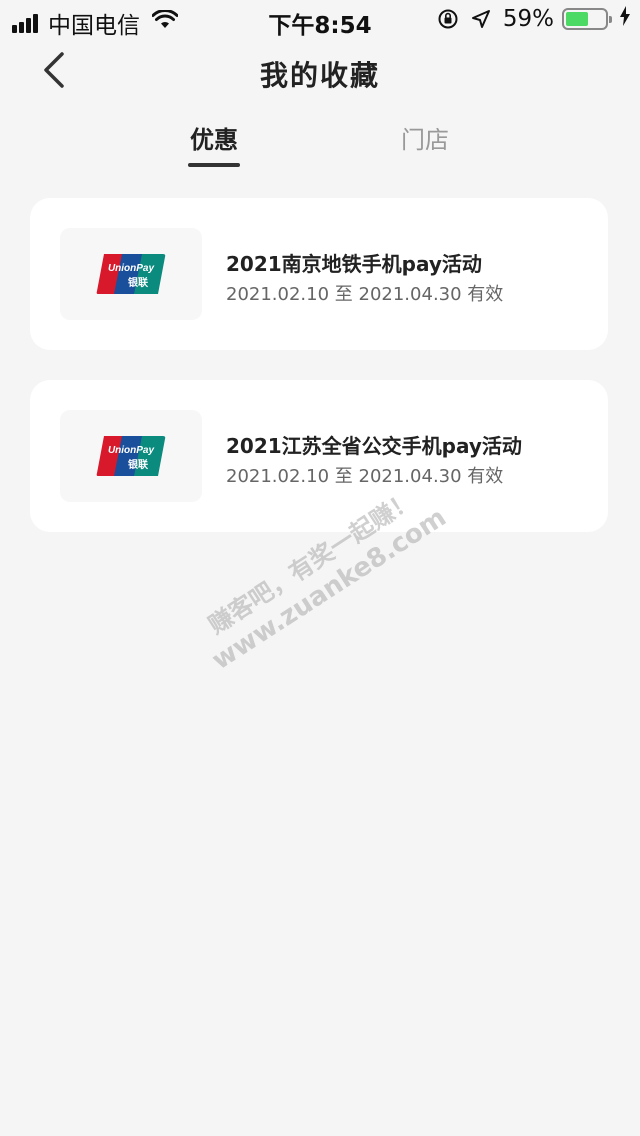  What do you see at coordinates (448, 19) in the screenshot?
I see `orientation-lock-icon` at bounding box center [448, 19].